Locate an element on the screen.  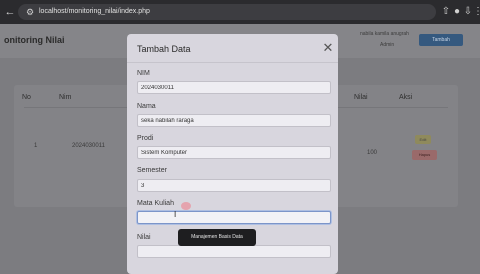
menu-icon: ⋮ is located at coordinates (476, 12).